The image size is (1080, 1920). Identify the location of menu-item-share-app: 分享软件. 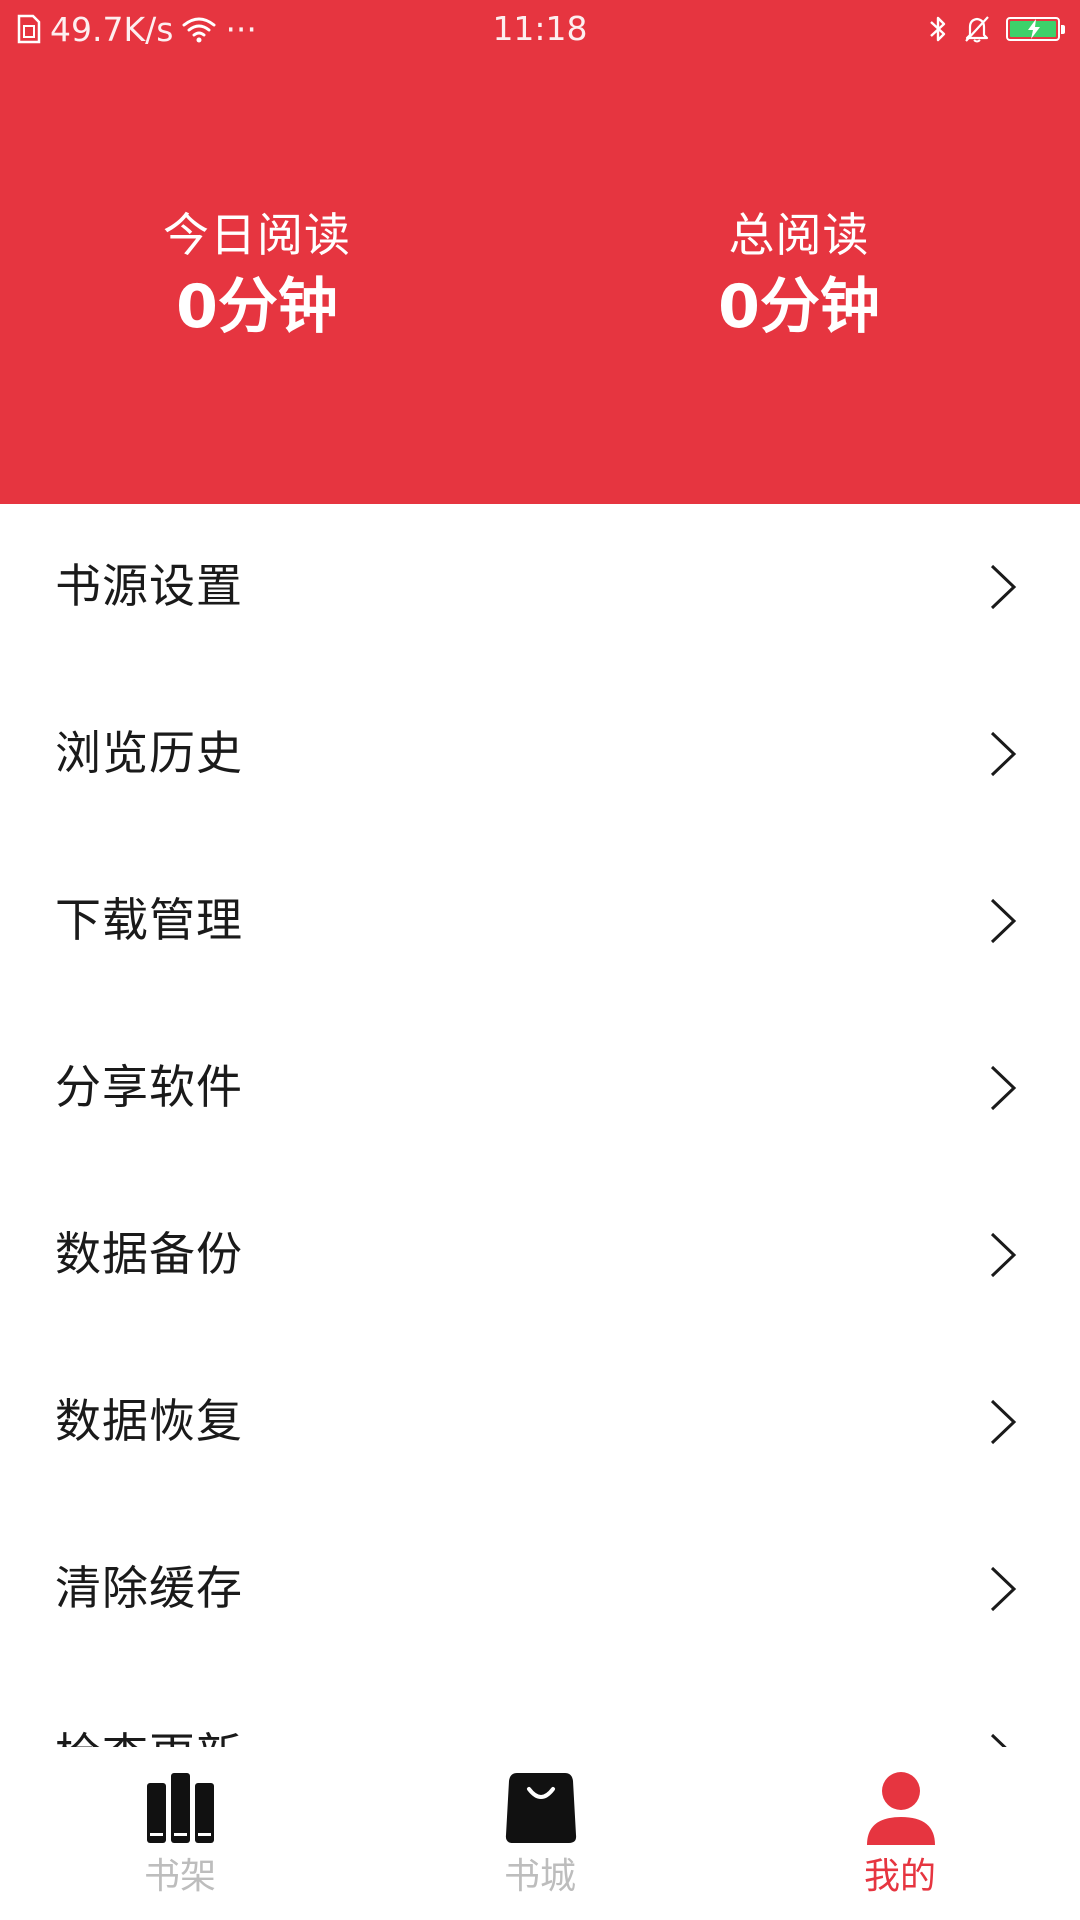
(540, 1088).